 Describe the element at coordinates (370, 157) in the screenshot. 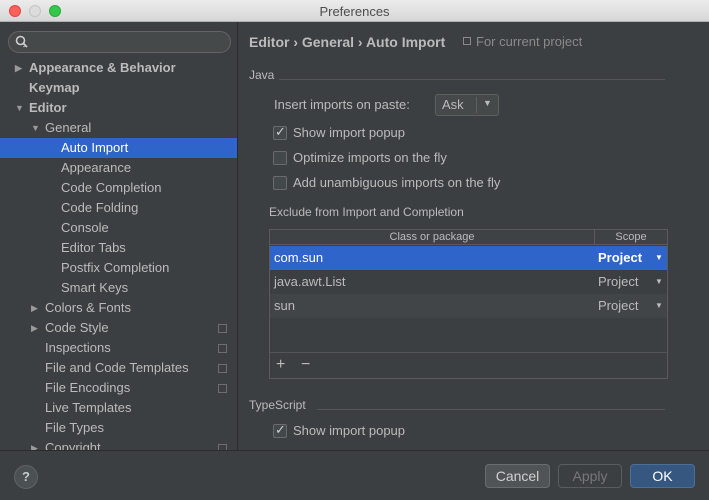

I see `optimize-imports-label: Optimize imports on the fly` at that location.